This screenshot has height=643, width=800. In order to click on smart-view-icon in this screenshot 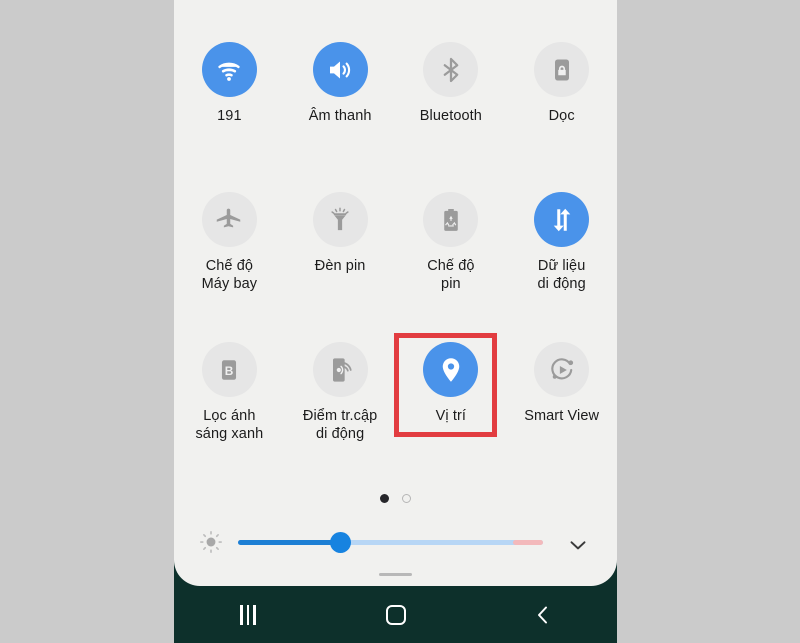, I will do `click(561, 368)`.